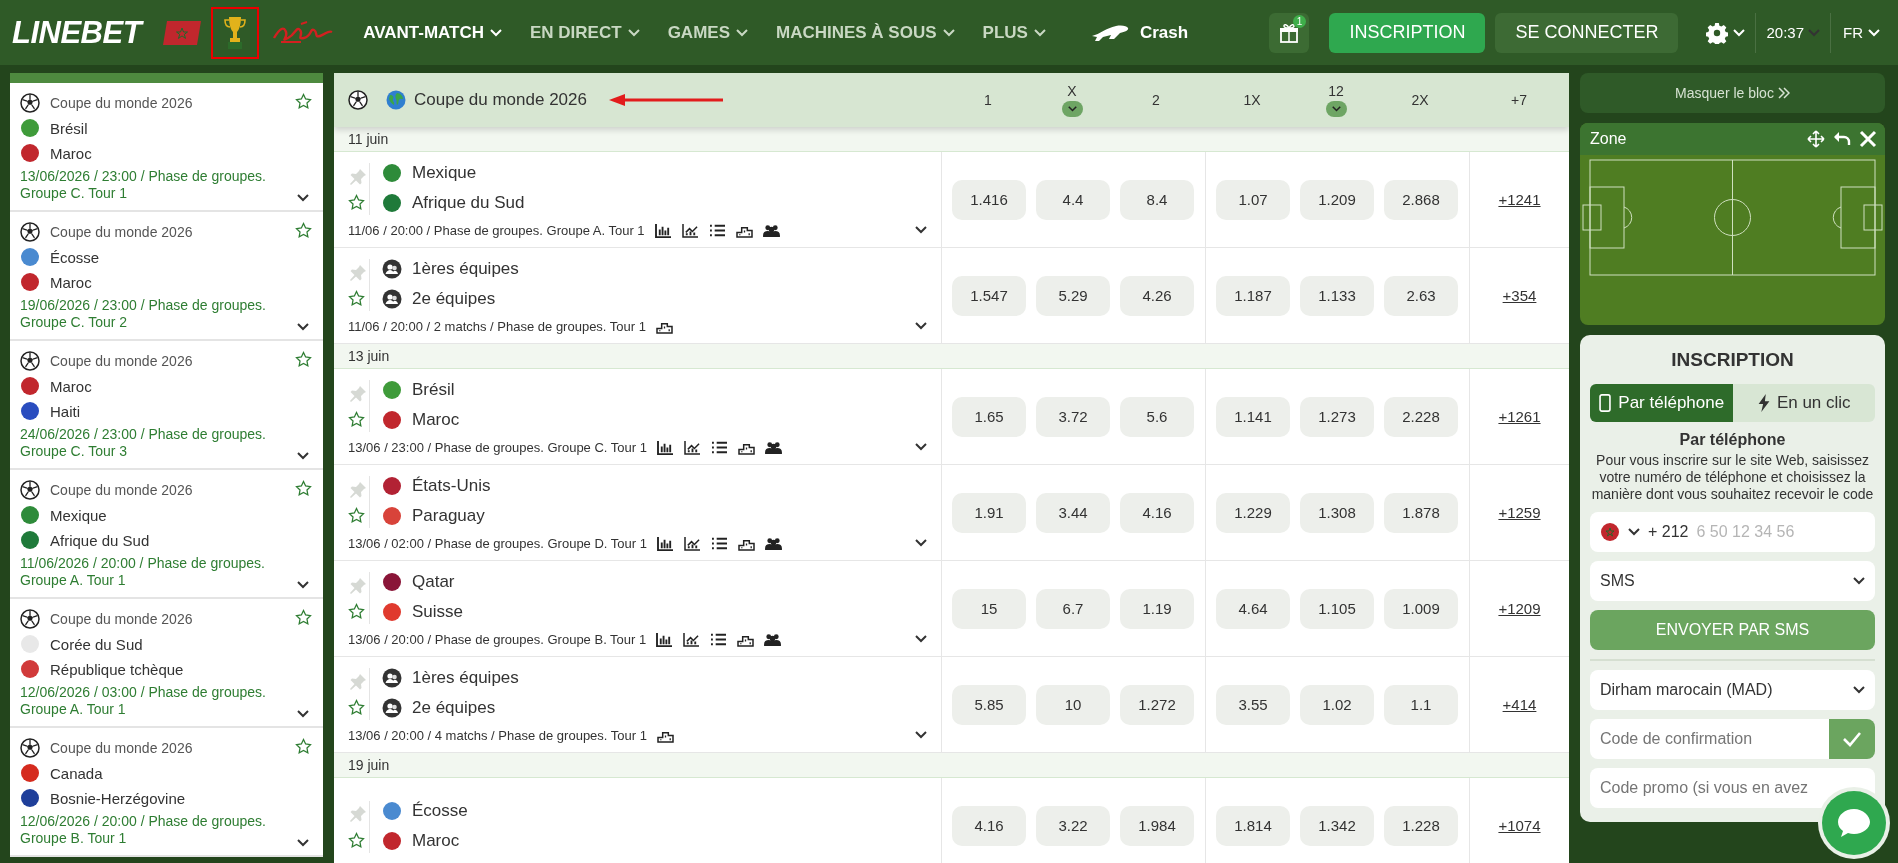  What do you see at coordinates (1816, 139) in the screenshot?
I see `move-icon` at bounding box center [1816, 139].